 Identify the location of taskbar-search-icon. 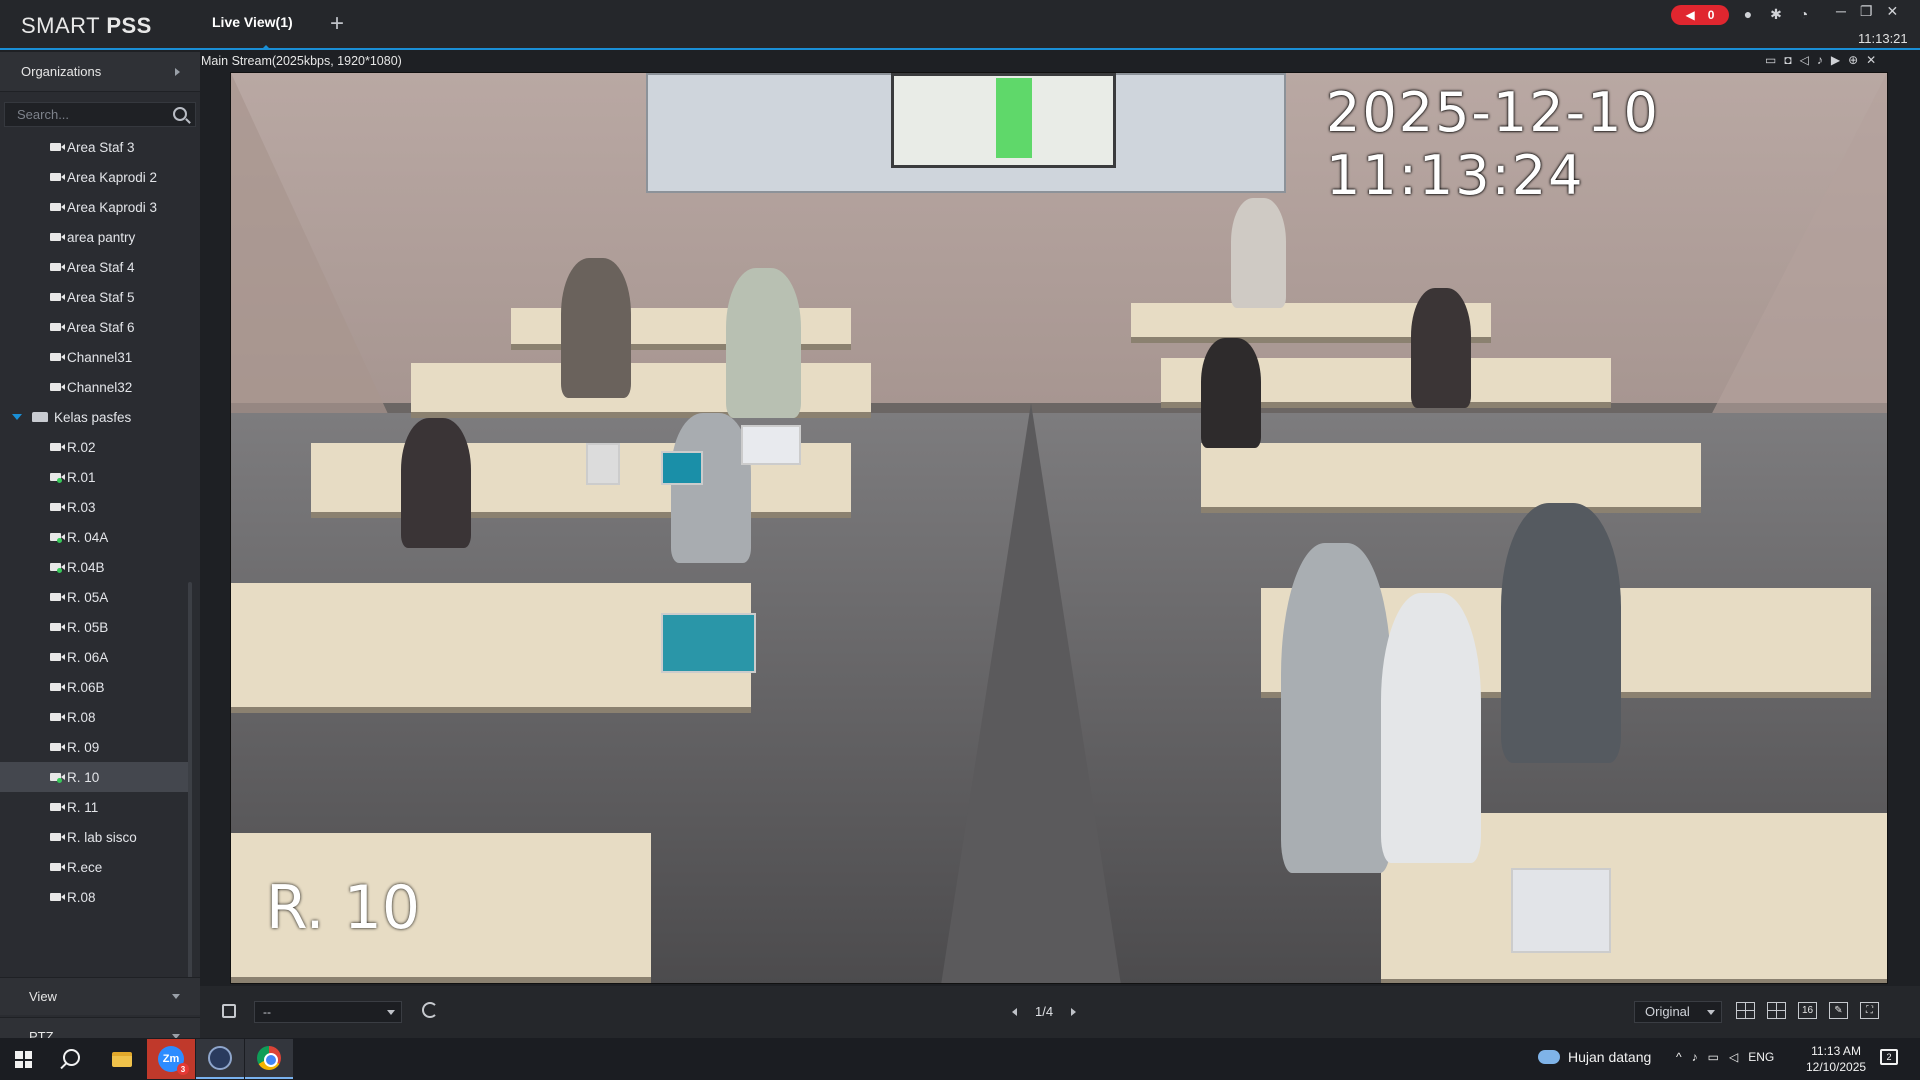
(71, 1057).